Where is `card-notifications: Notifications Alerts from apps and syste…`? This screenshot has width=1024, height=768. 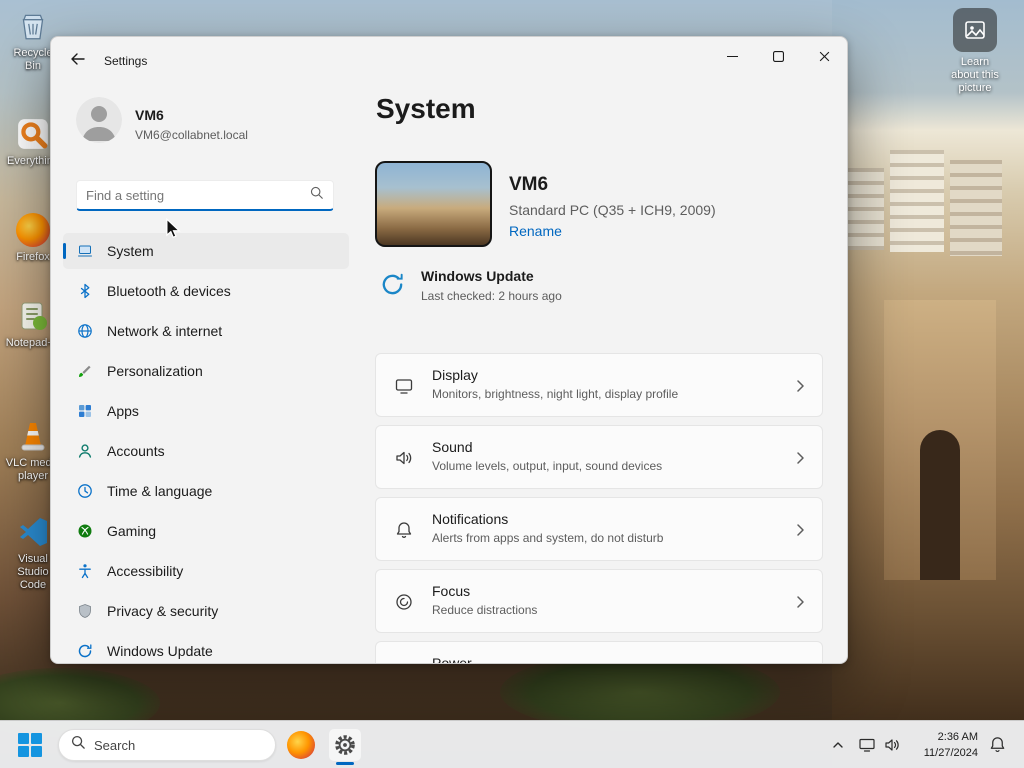
card-notifications: Notifications Alerts from apps and syste… is located at coordinates (599, 529).